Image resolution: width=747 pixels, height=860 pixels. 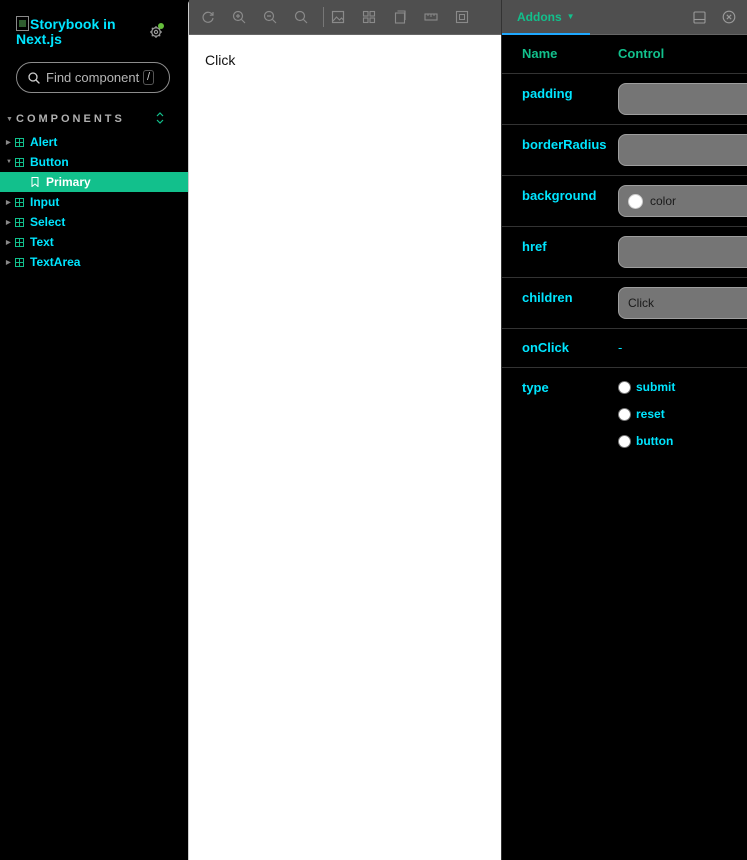 I want to click on panel-close-button, so click(x=729, y=17).